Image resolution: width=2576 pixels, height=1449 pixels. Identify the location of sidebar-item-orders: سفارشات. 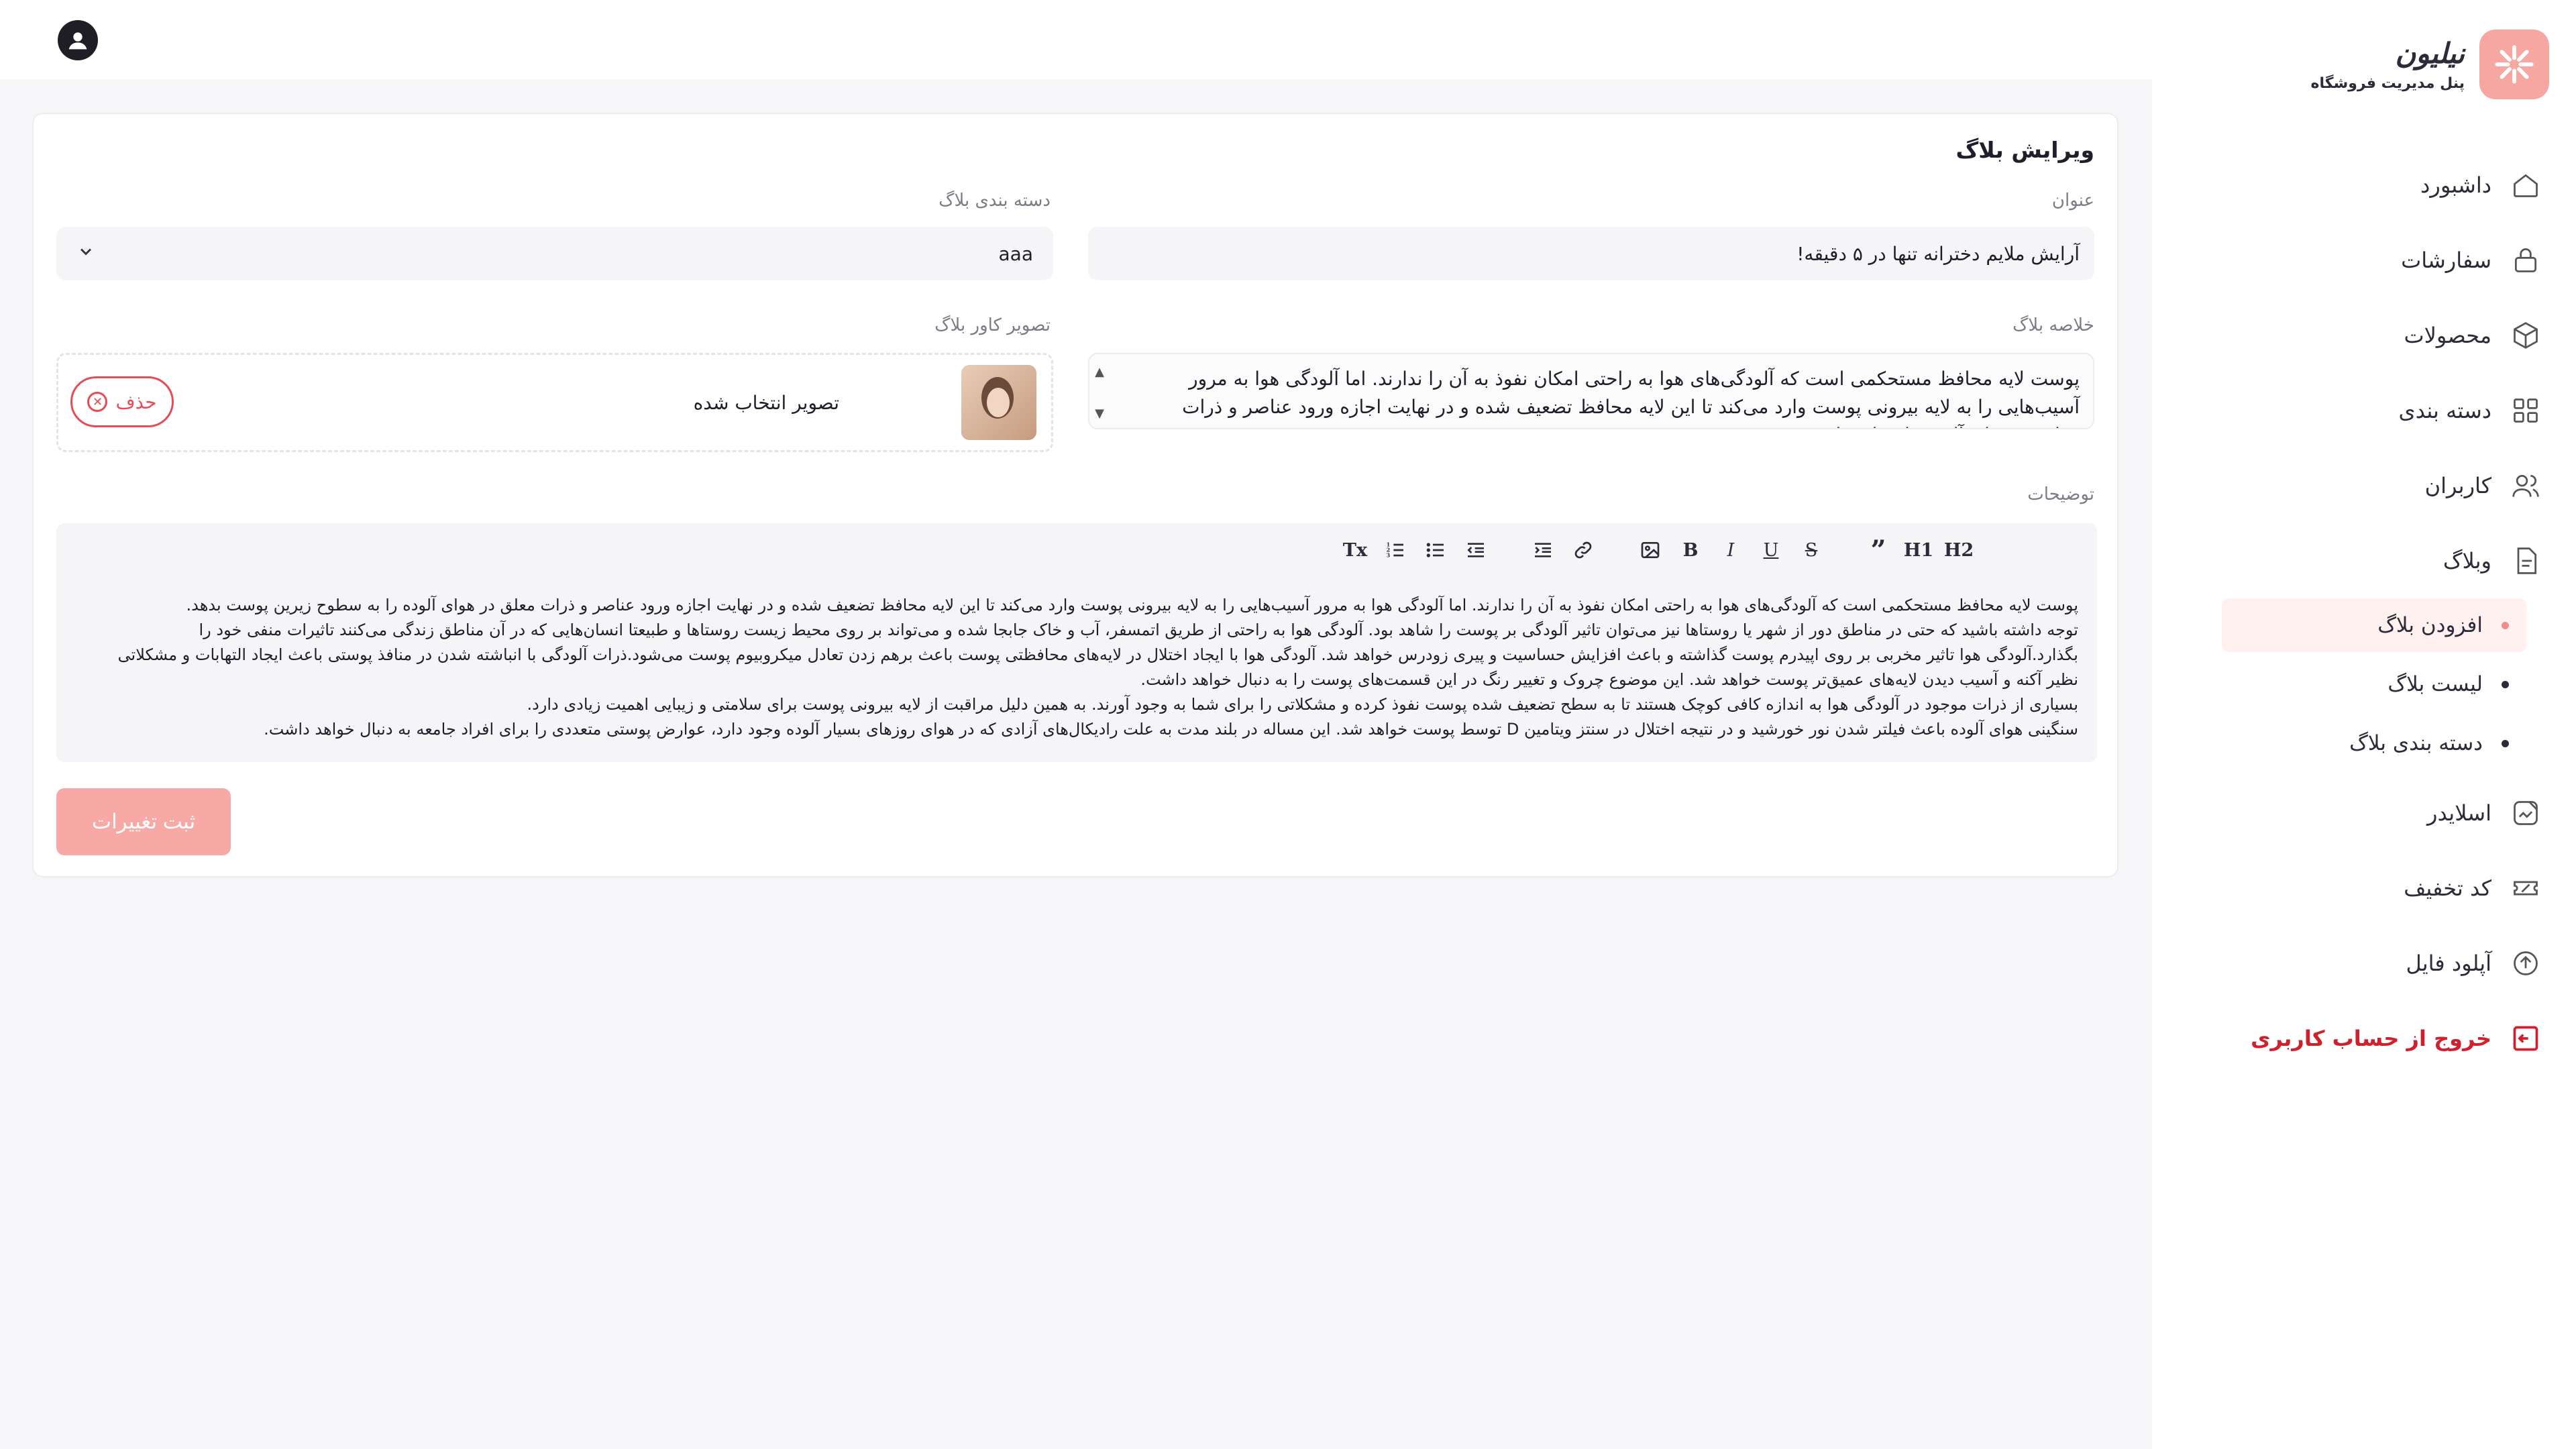
(2361, 260).